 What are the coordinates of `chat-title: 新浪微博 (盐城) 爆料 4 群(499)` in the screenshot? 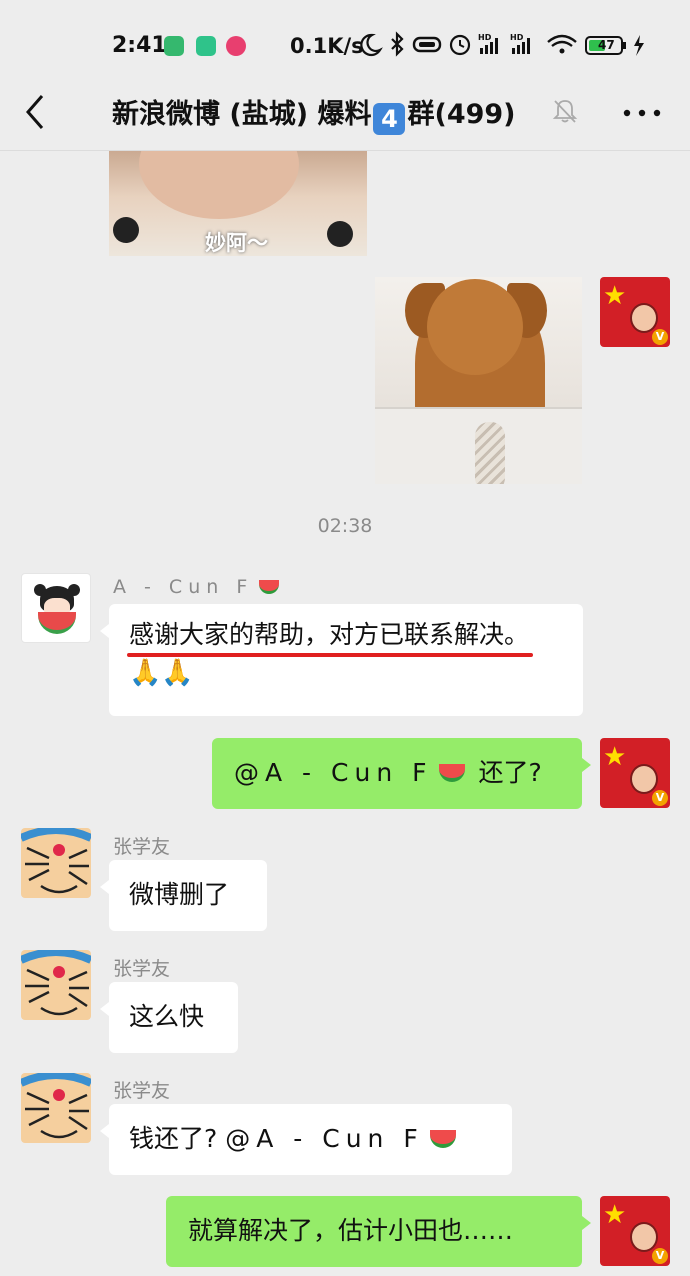 It's located at (314, 113).